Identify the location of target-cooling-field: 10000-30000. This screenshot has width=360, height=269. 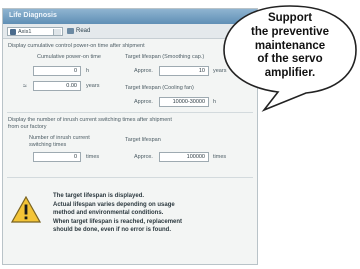
(184, 102).